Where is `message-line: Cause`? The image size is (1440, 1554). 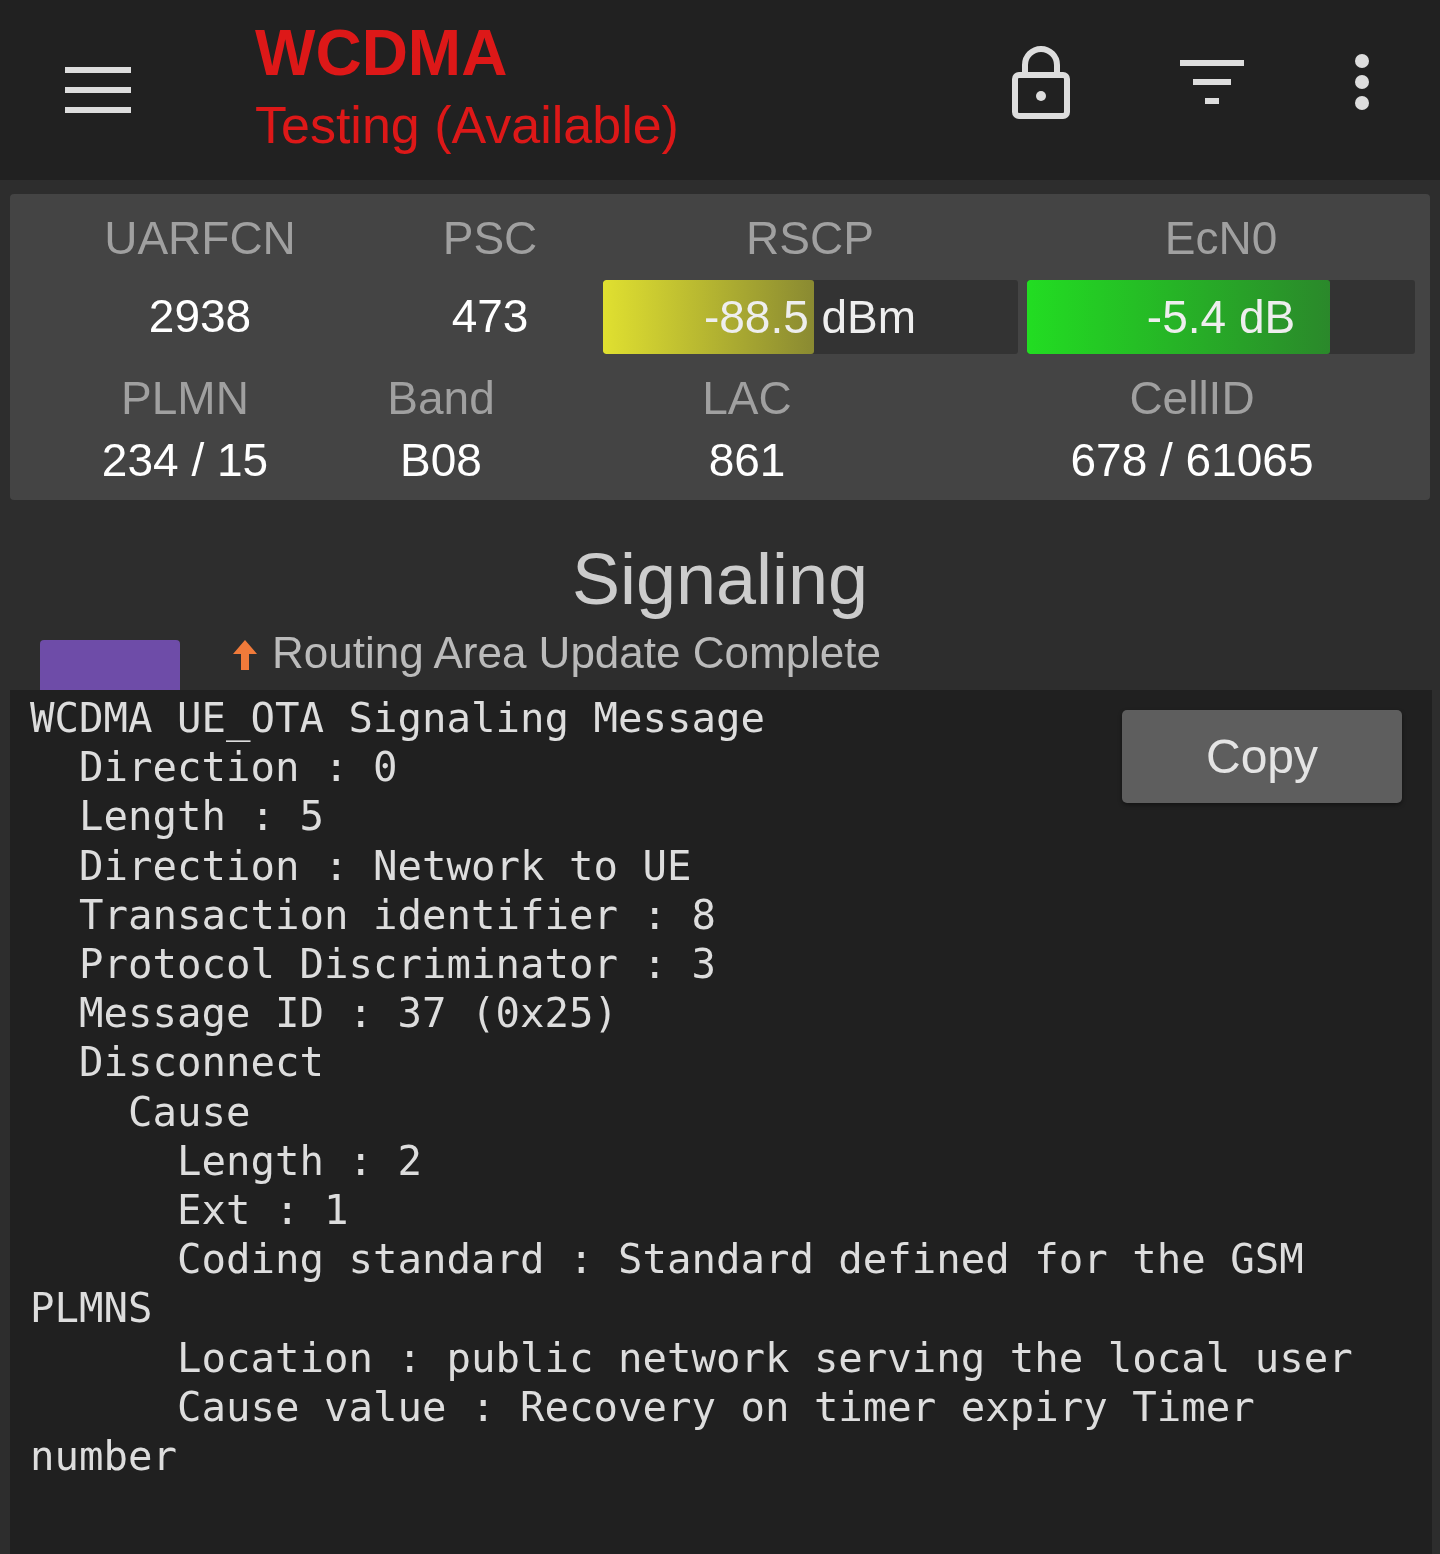 message-line: Cause is located at coordinates (189, 1112).